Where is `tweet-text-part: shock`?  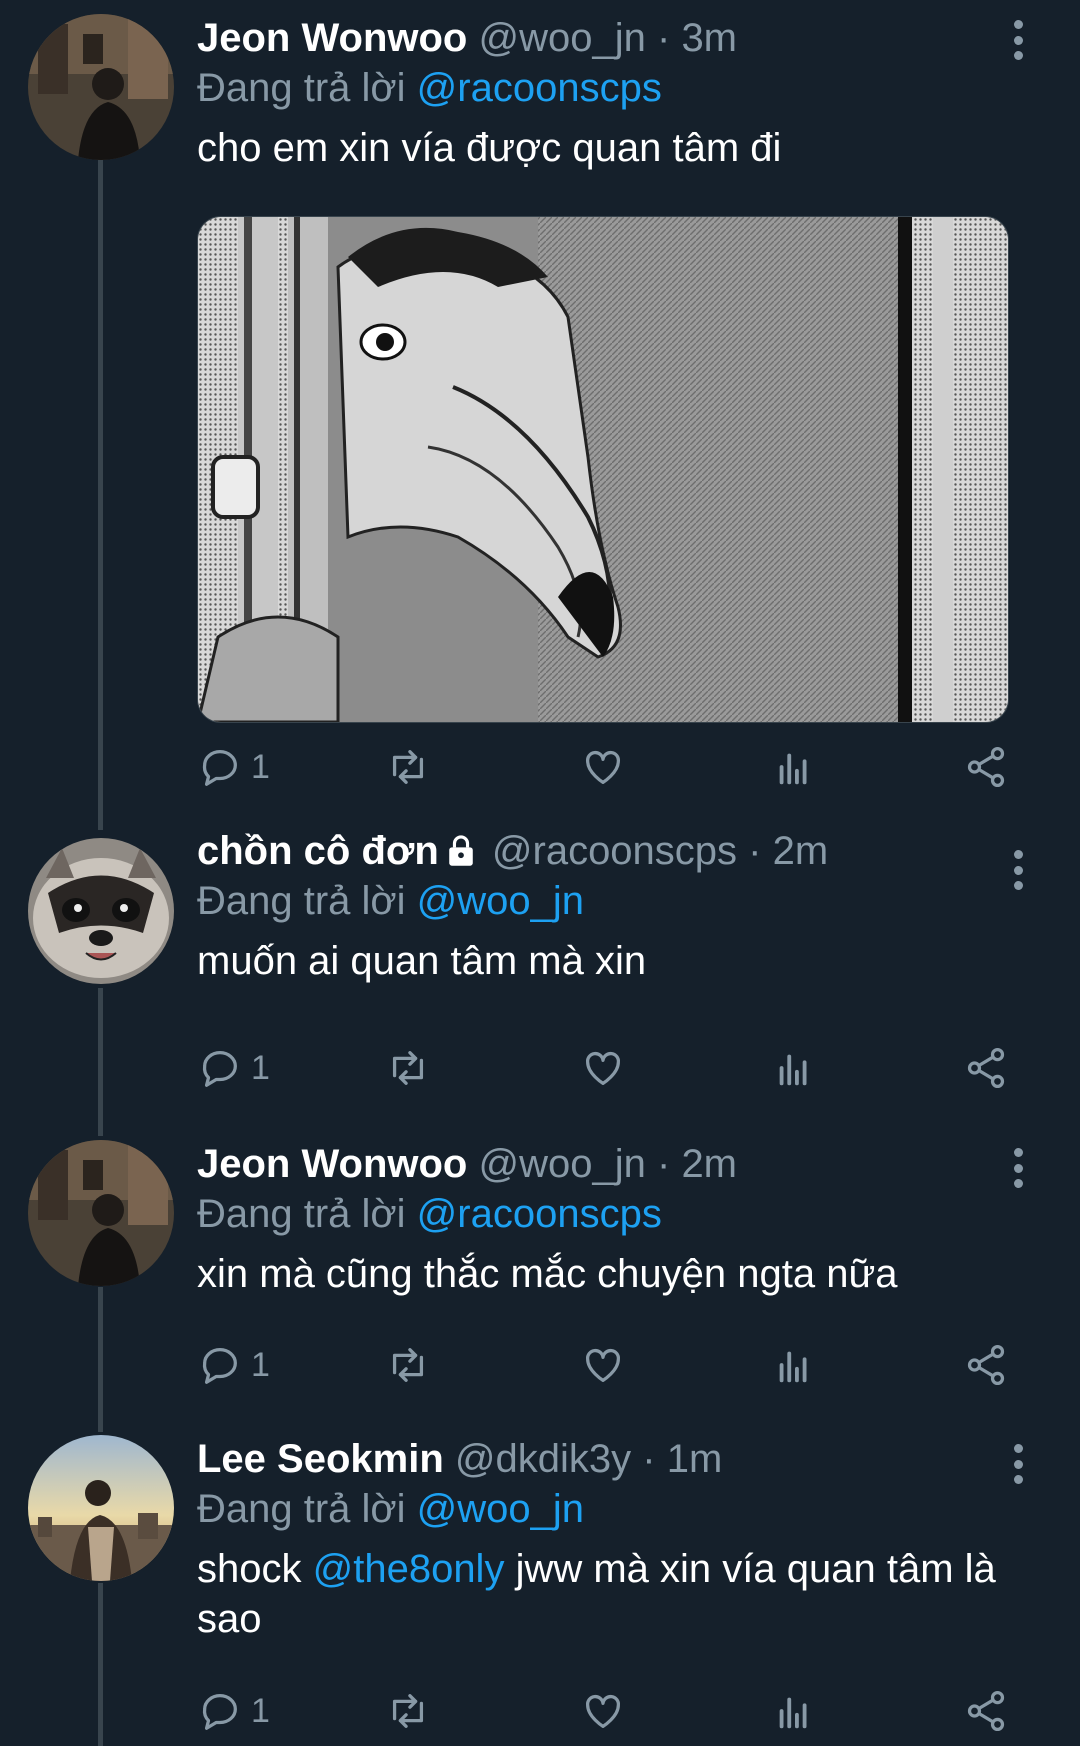
tweet-text-part: shock is located at coordinates (255, 1569).